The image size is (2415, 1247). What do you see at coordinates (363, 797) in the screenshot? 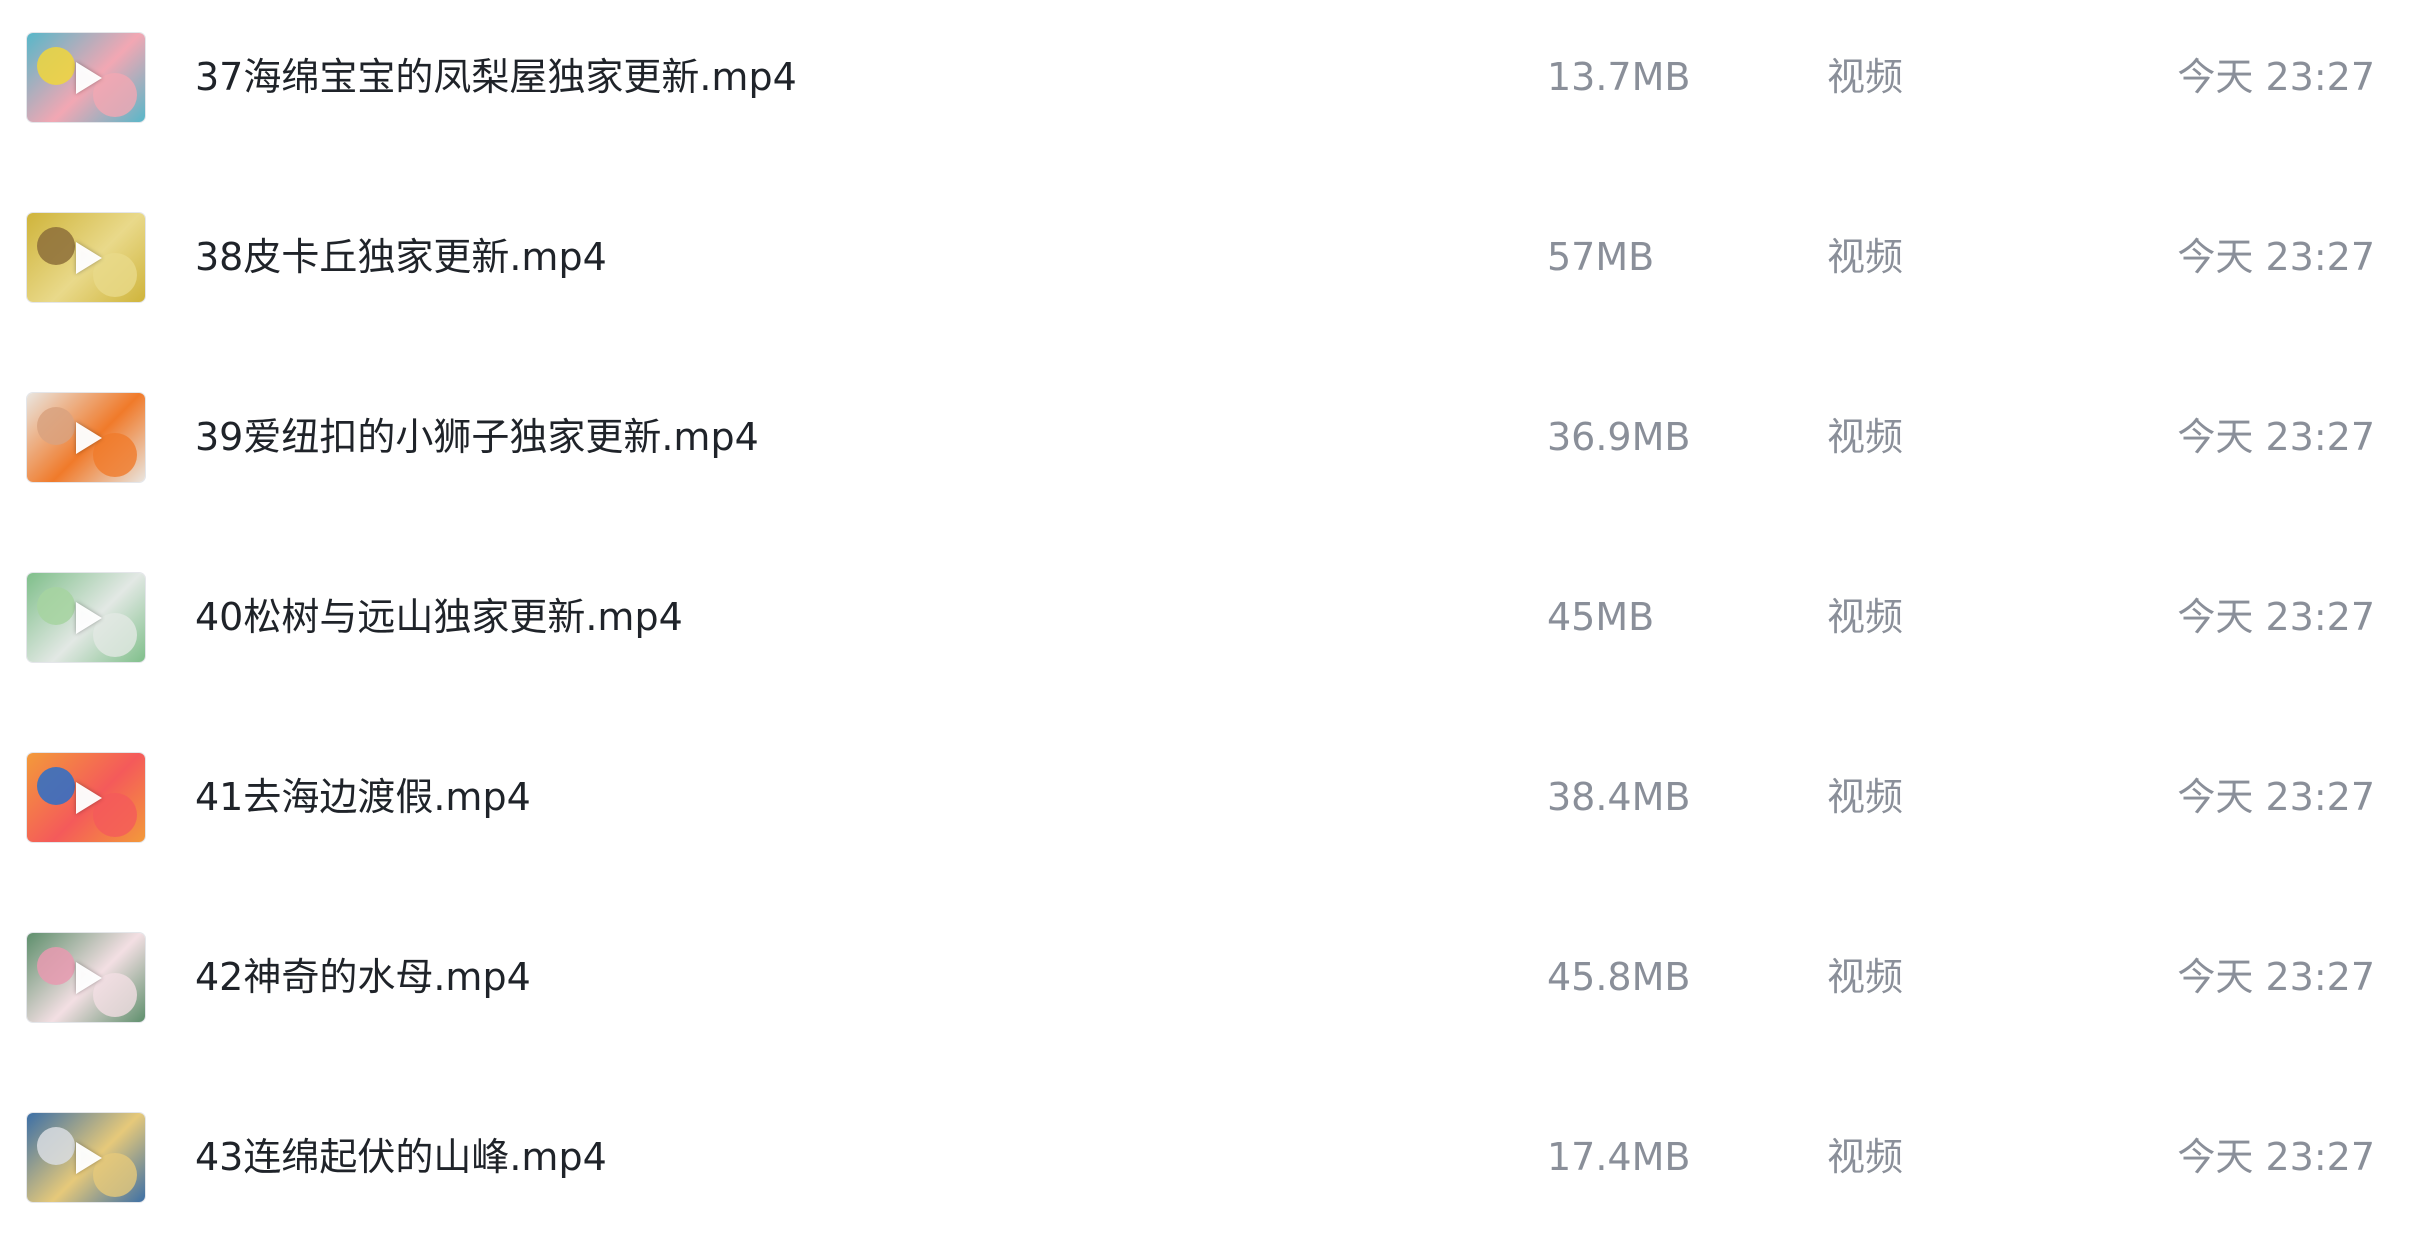
I see `file-name: 41去海边渡假.mp4` at bounding box center [363, 797].